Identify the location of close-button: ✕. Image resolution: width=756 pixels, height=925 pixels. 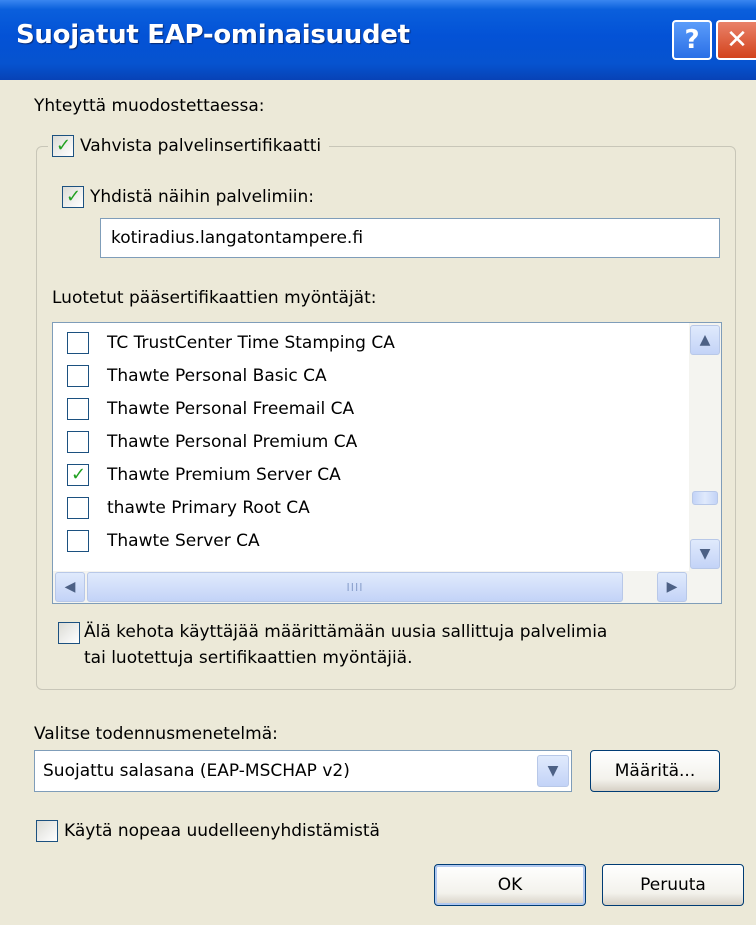
(736, 40).